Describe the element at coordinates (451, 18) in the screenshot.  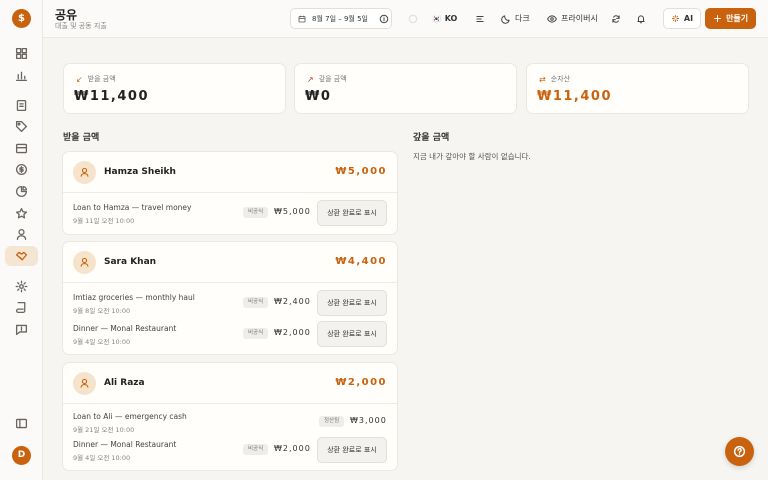
I see `language-label: KO` at that location.